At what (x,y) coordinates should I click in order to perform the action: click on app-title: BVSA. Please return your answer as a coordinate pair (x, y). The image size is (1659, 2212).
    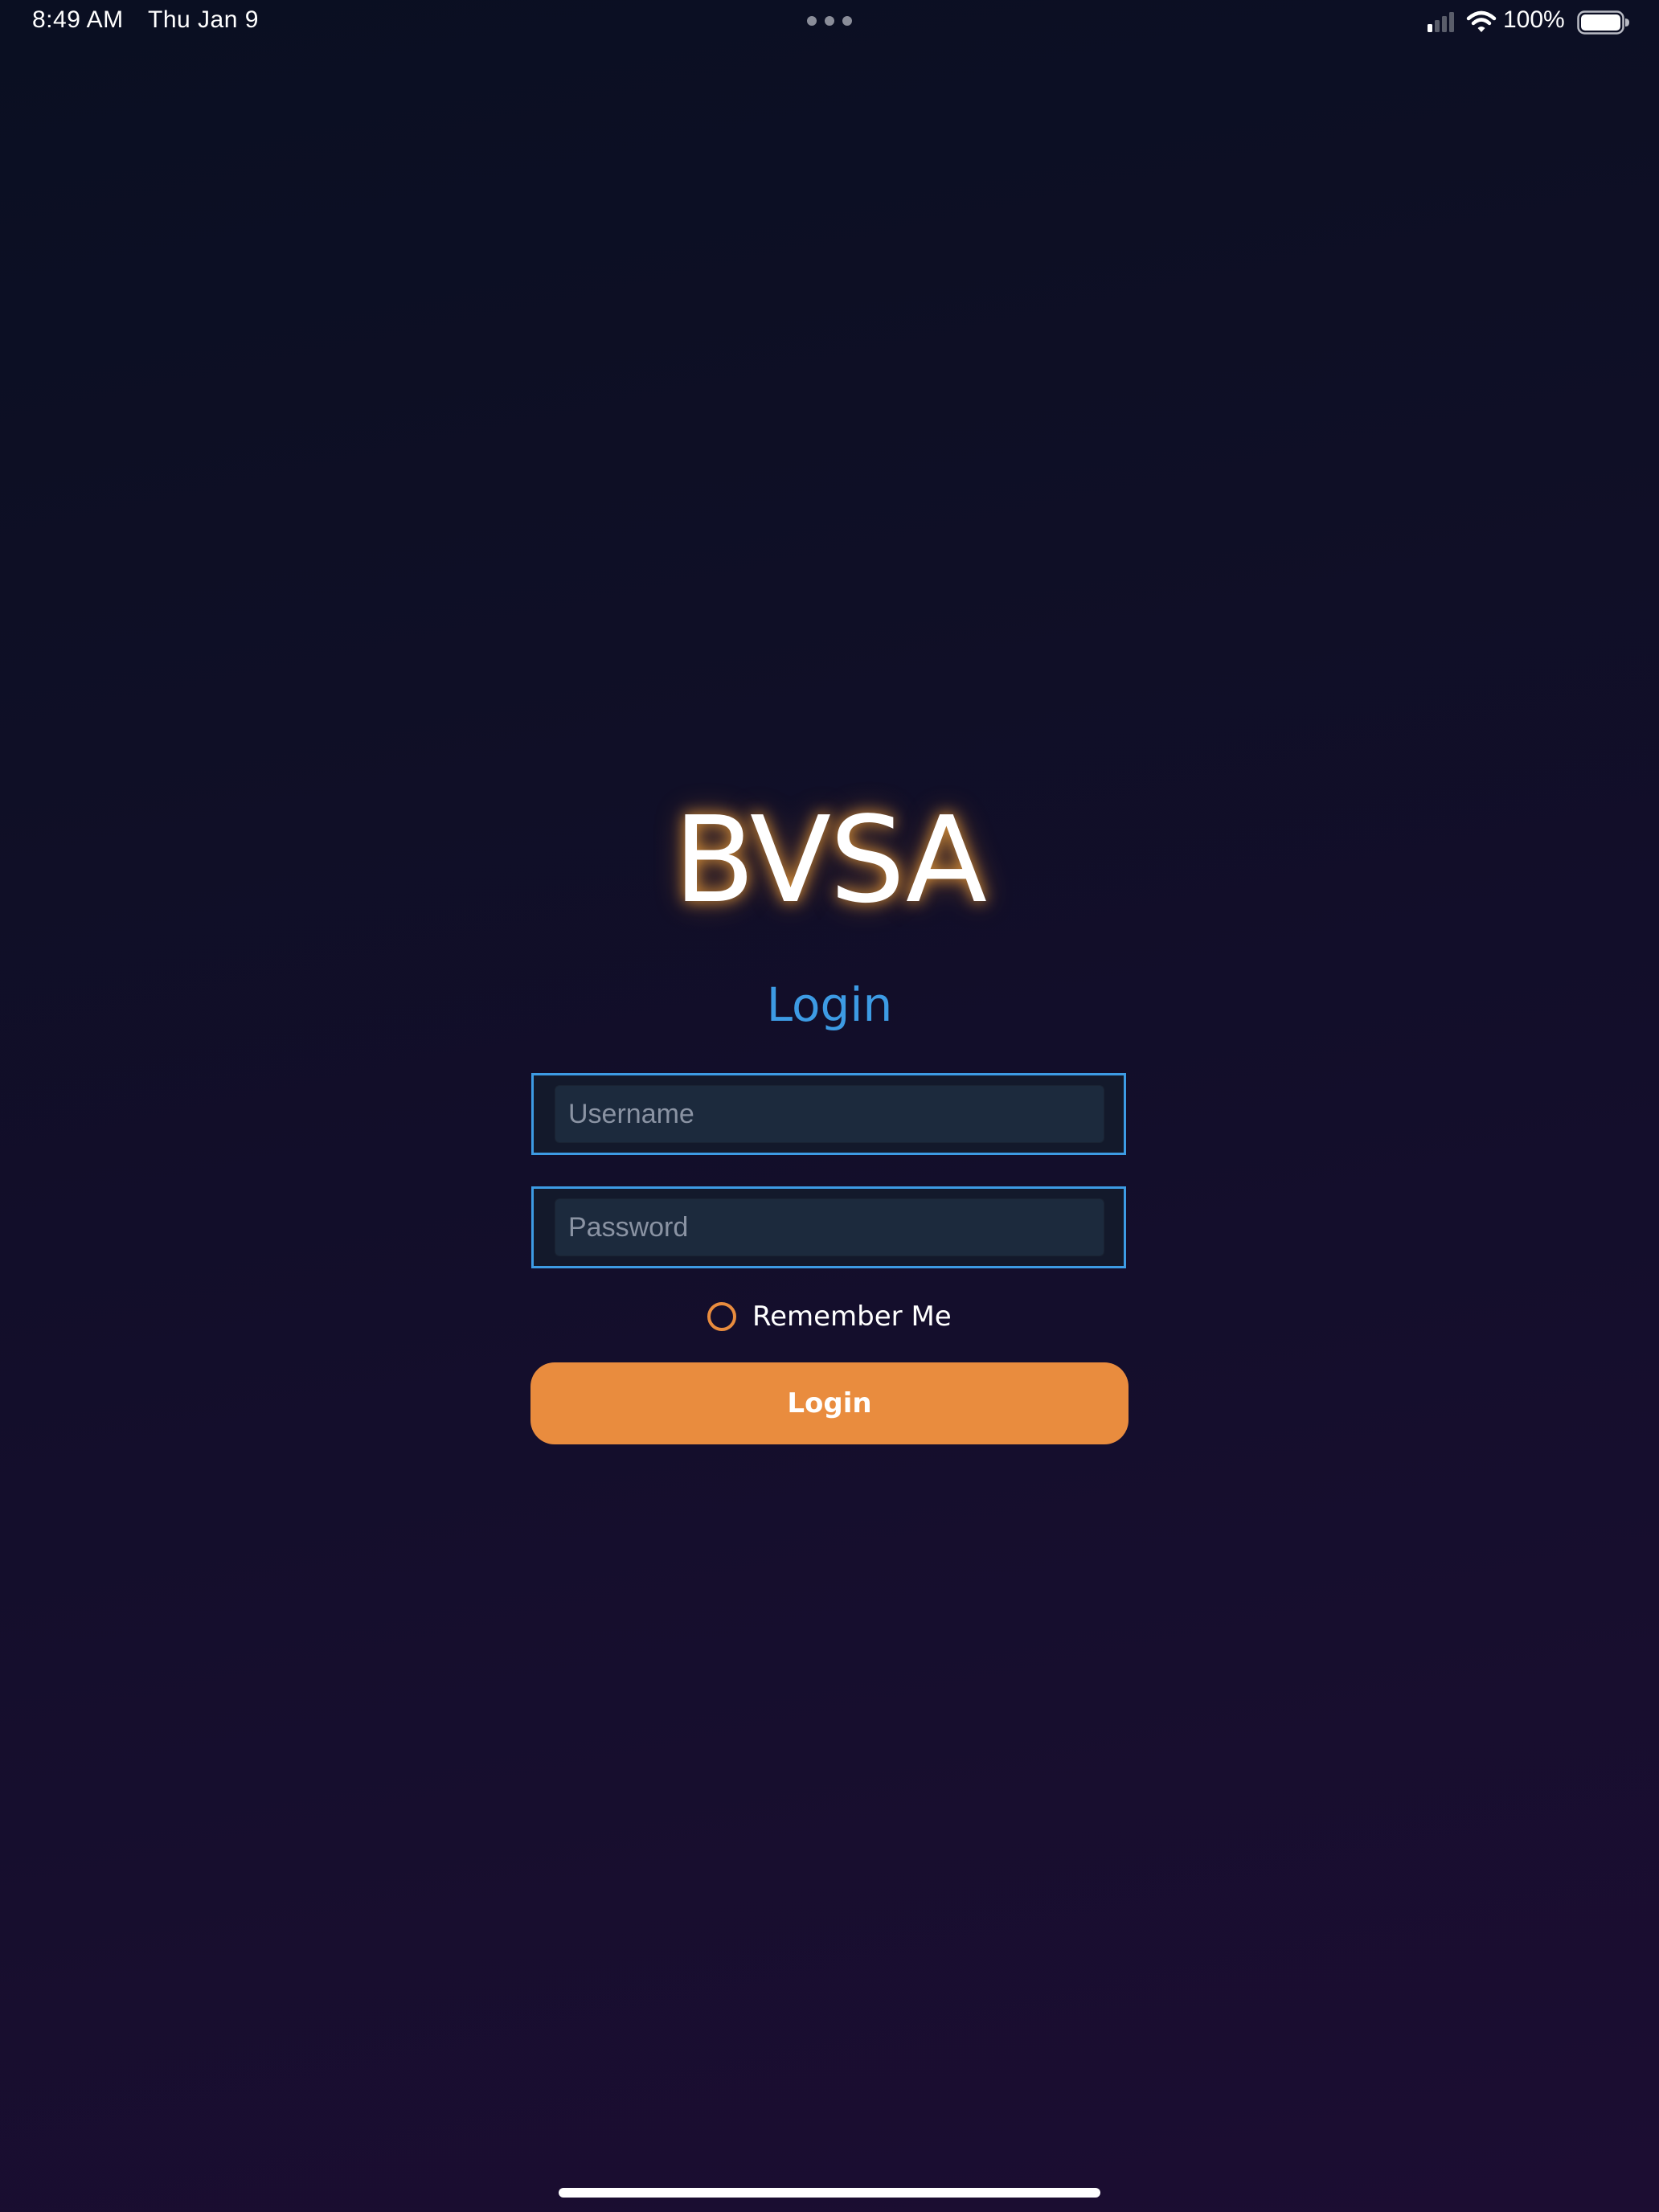
    Looking at the image, I should click on (830, 860).